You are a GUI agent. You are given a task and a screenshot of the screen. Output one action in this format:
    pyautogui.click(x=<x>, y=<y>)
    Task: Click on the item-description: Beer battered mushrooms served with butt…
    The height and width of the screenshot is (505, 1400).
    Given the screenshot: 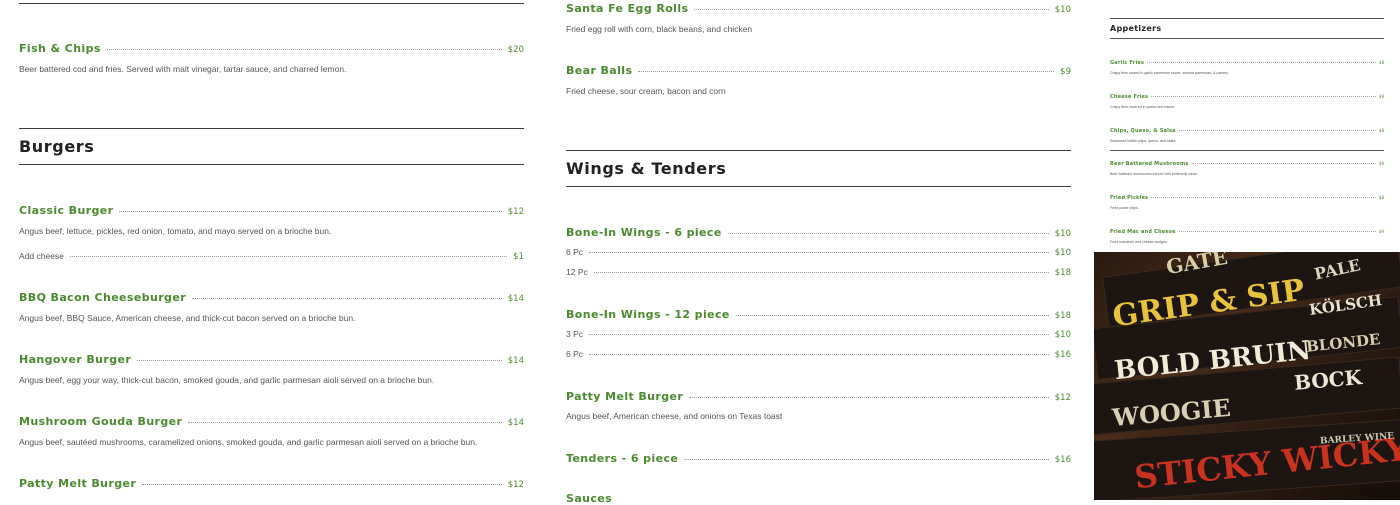 What is the action you would take?
    pyautogui.click(x=1154, y=174)
    